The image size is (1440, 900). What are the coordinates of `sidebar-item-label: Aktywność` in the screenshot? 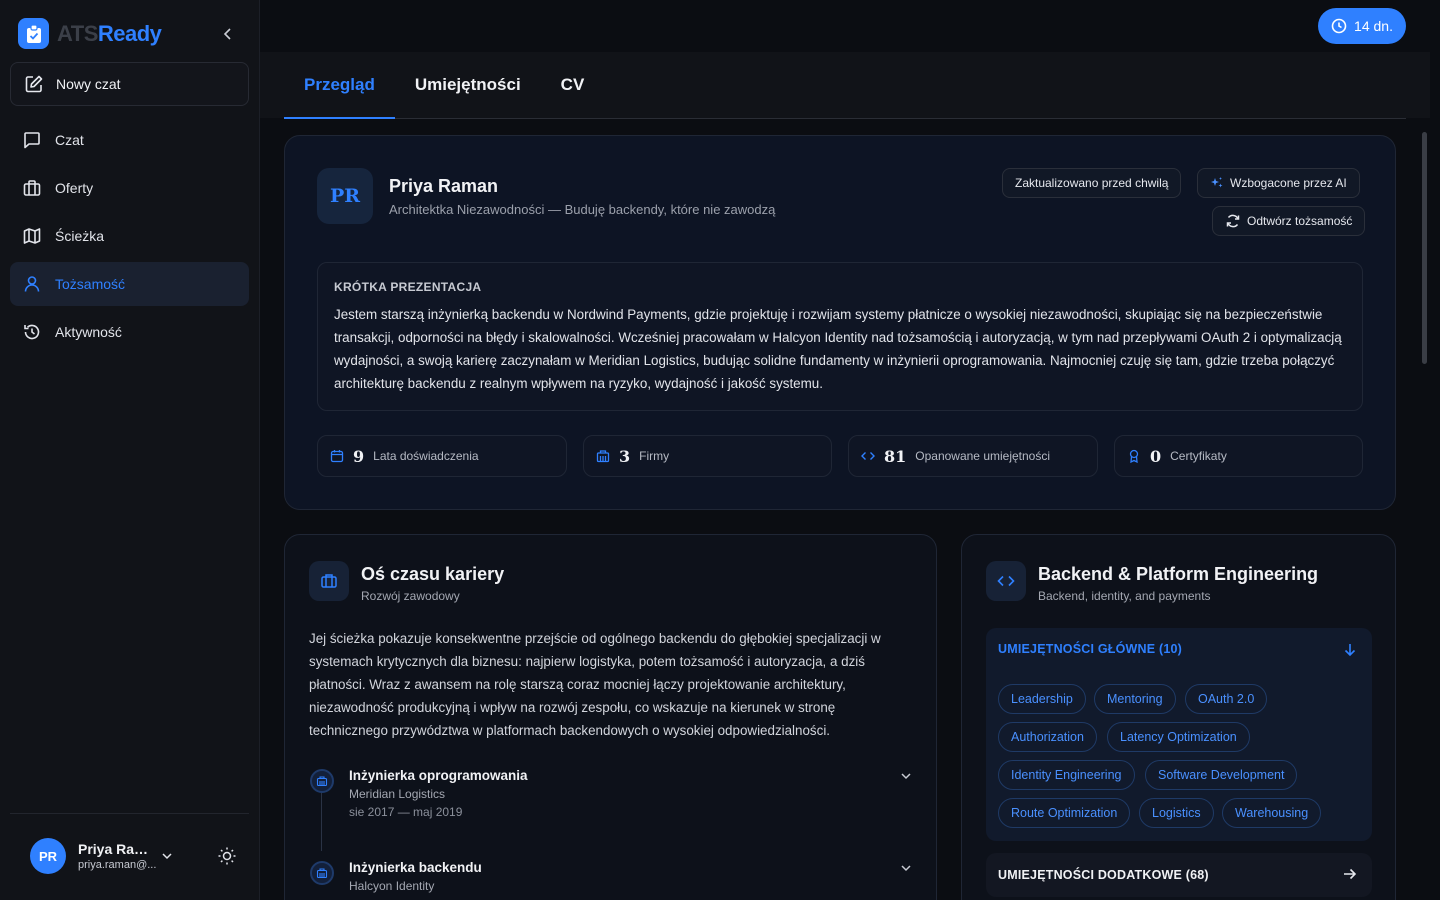 It's located at (88, 332).